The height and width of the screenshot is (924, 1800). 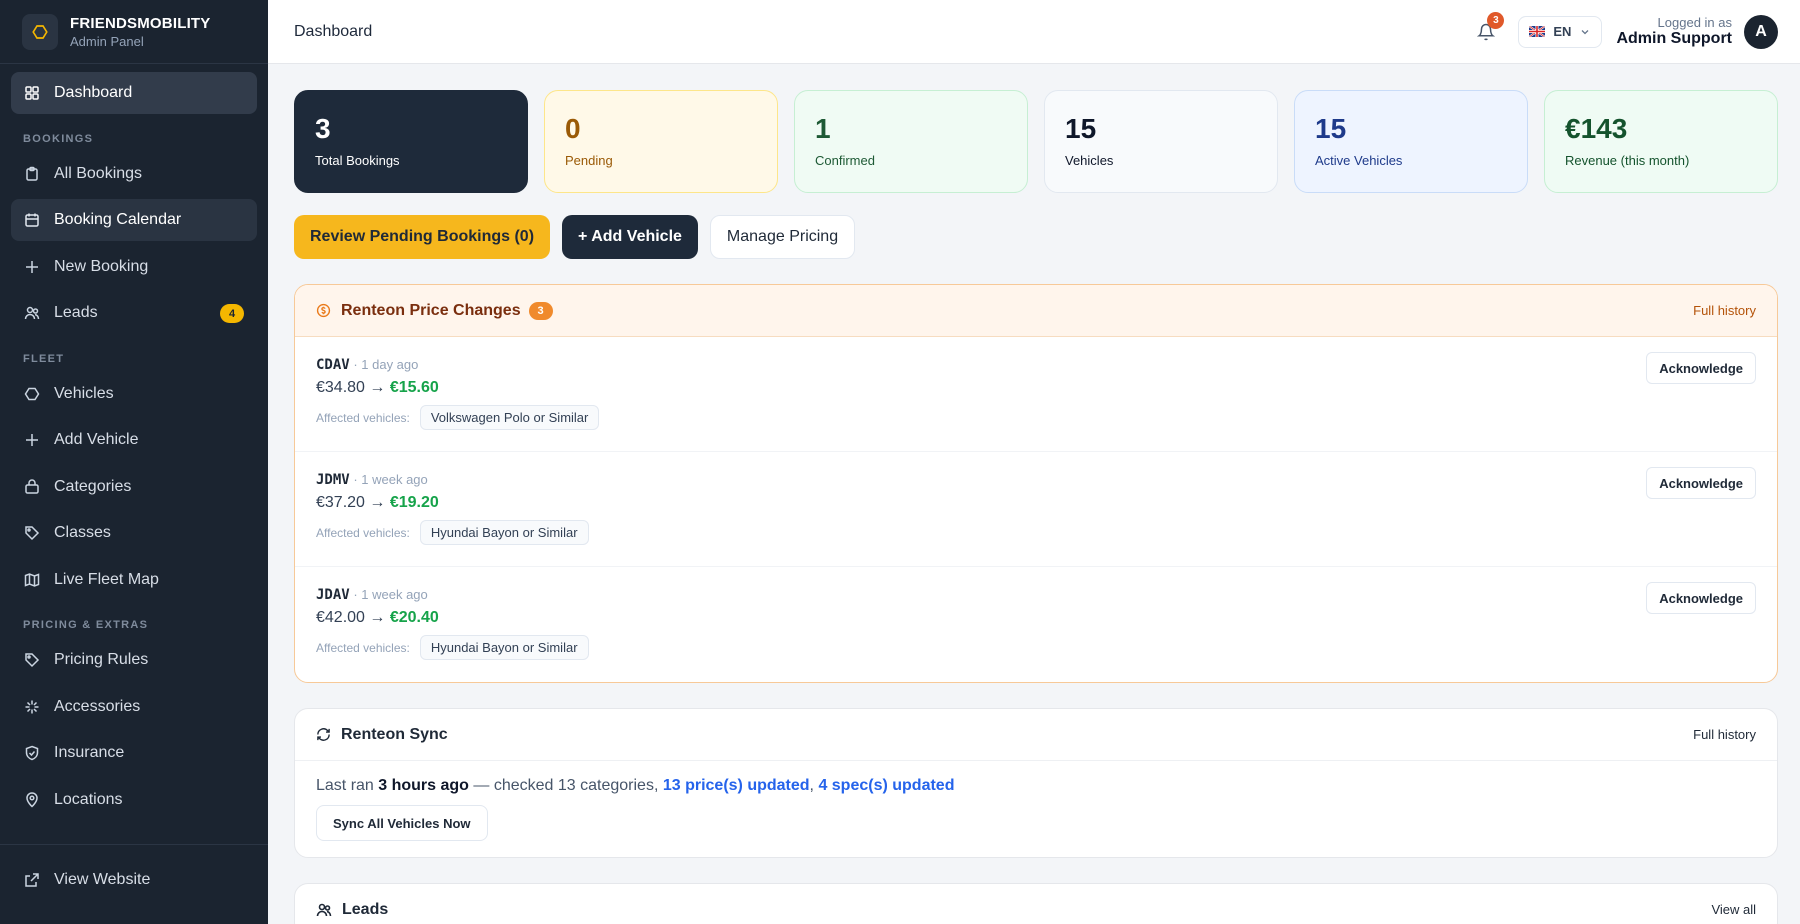 What do you see at coordinates (782, 237) in the screenshot?
I see `manage-pricing-button: Manage Pricing` at bounding box center [782, 237].